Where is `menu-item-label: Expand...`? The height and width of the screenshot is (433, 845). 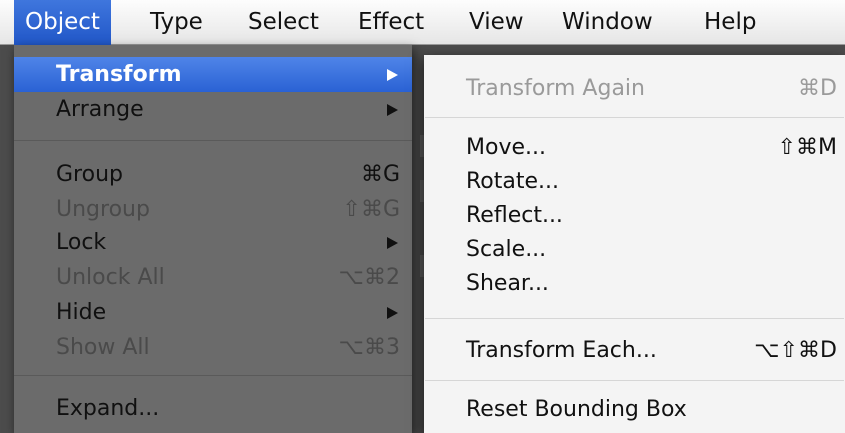 menu-item-label: Expand... is located at coordinates (108, 408).